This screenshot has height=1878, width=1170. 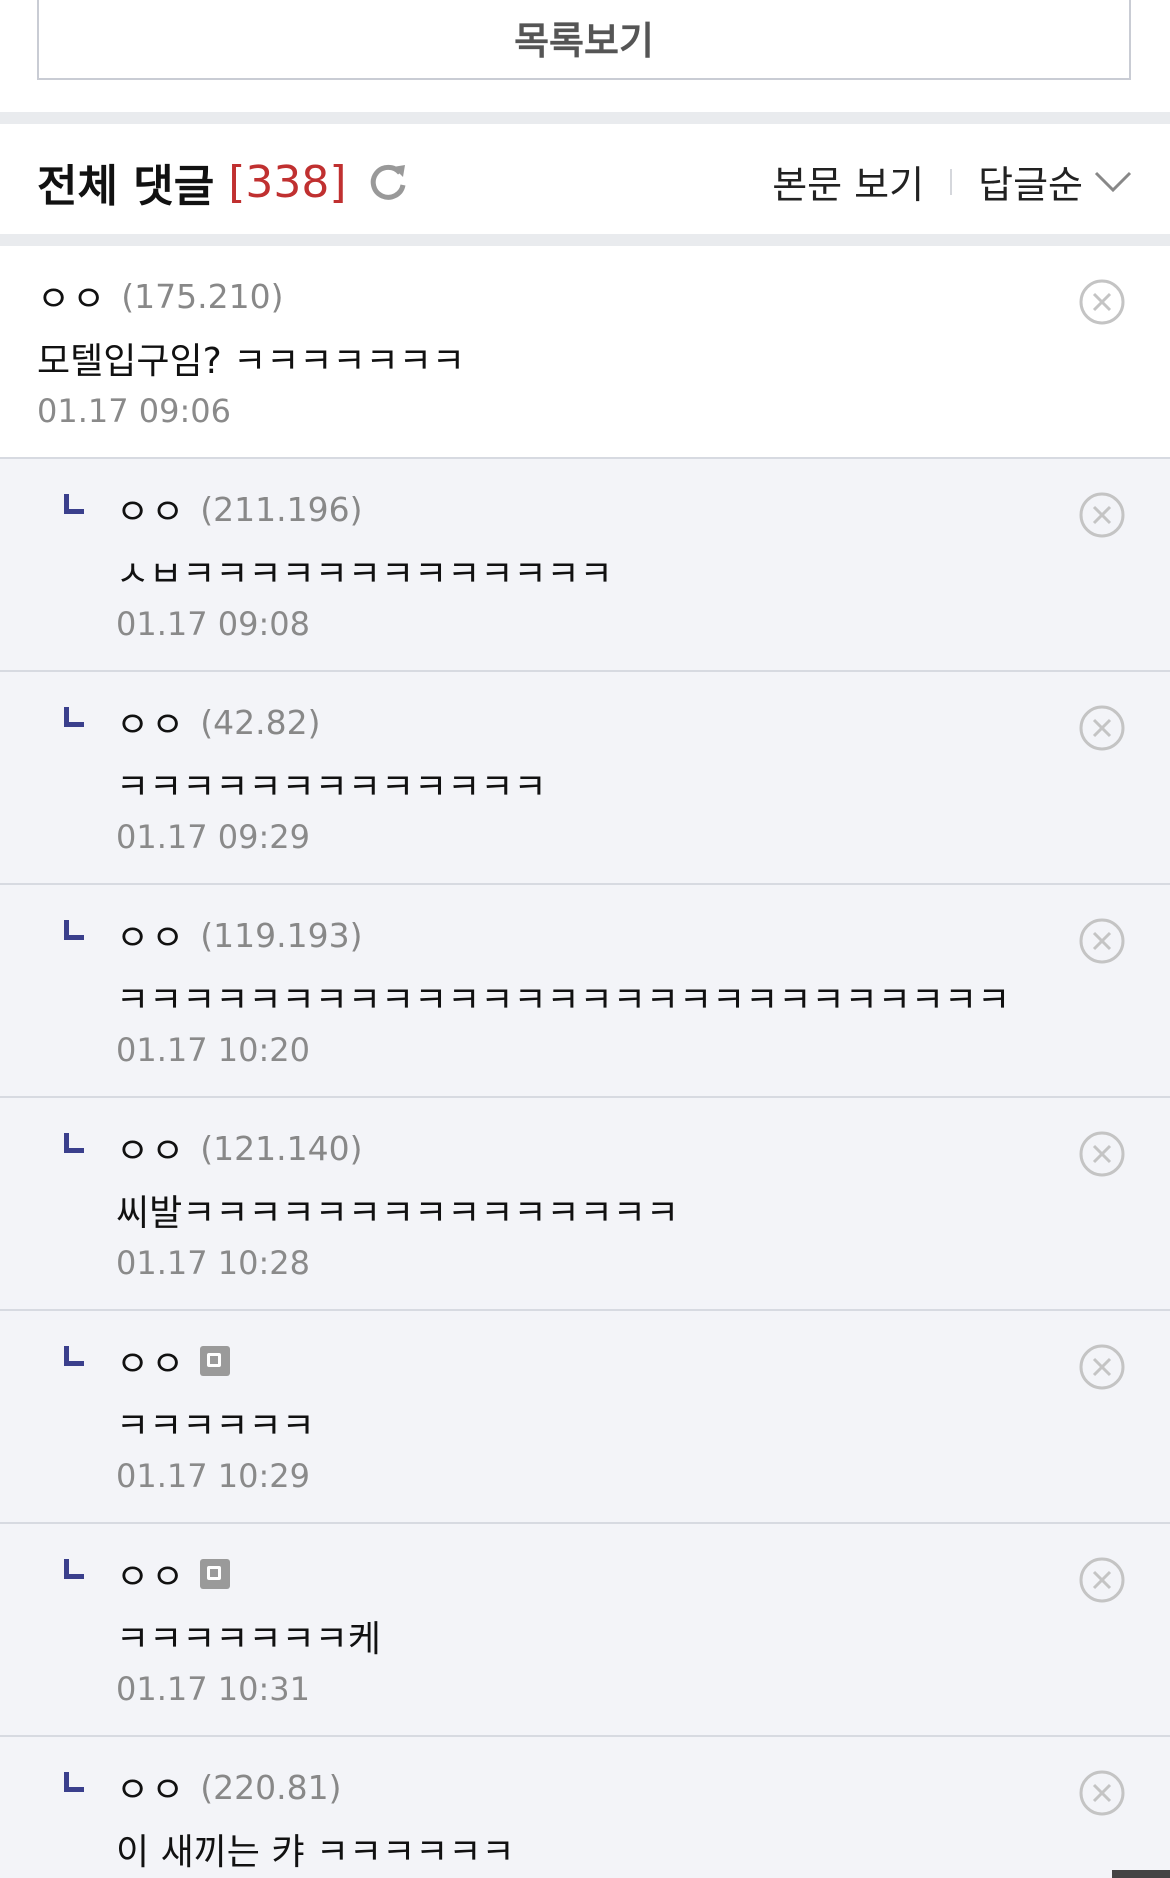 What do you see at coordinates (281, 509) in the screenshot?
I see `comment-ip: (211.196)` at bounding box center [281, 509].